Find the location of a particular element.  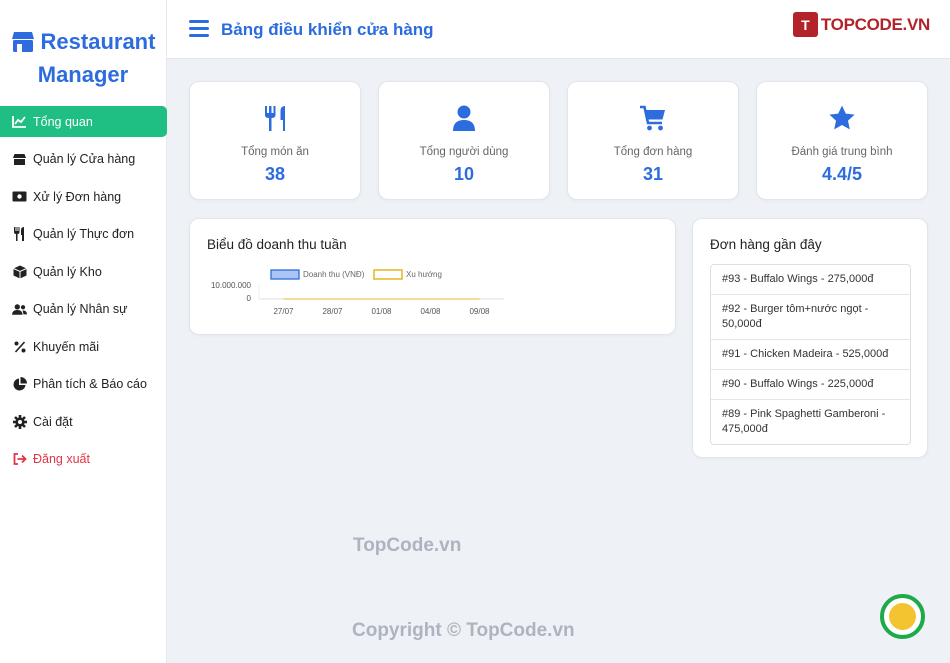

watermark-text: TopCode.vn is located at coordinates (407, 545).